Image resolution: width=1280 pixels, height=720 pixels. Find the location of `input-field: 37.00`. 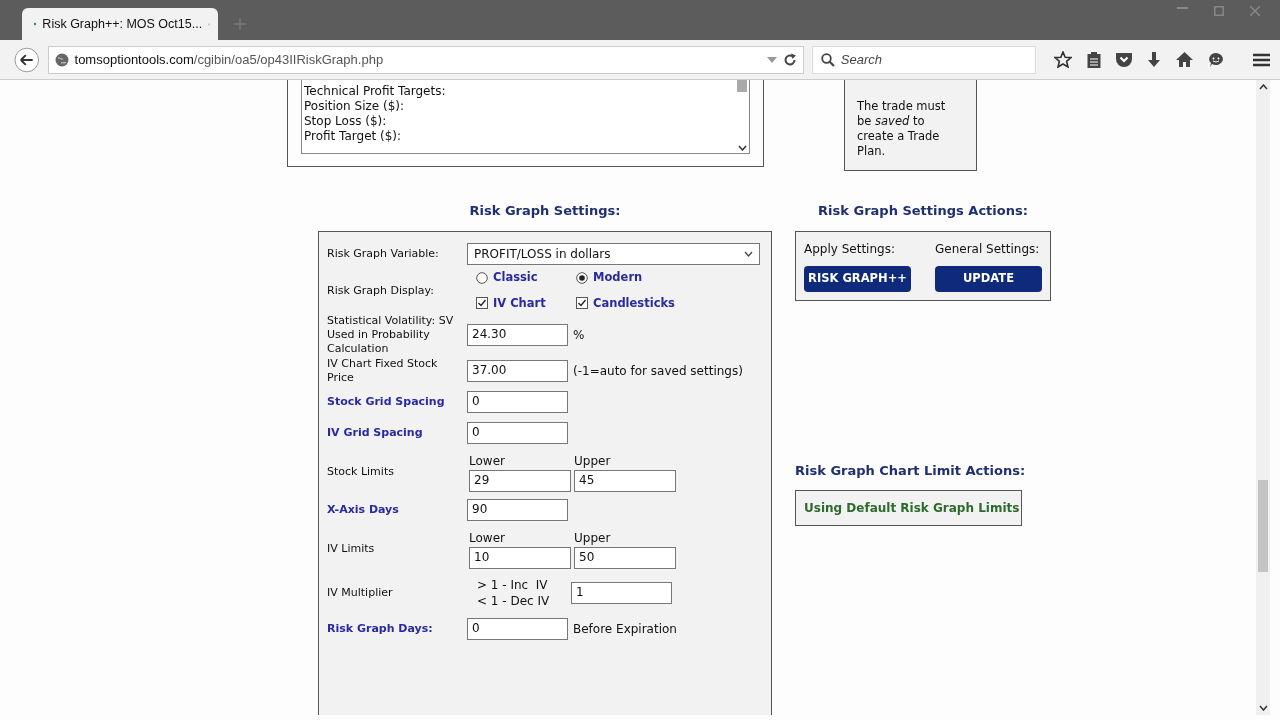

input-field: 37.00 is located at coordinates (517, 371).